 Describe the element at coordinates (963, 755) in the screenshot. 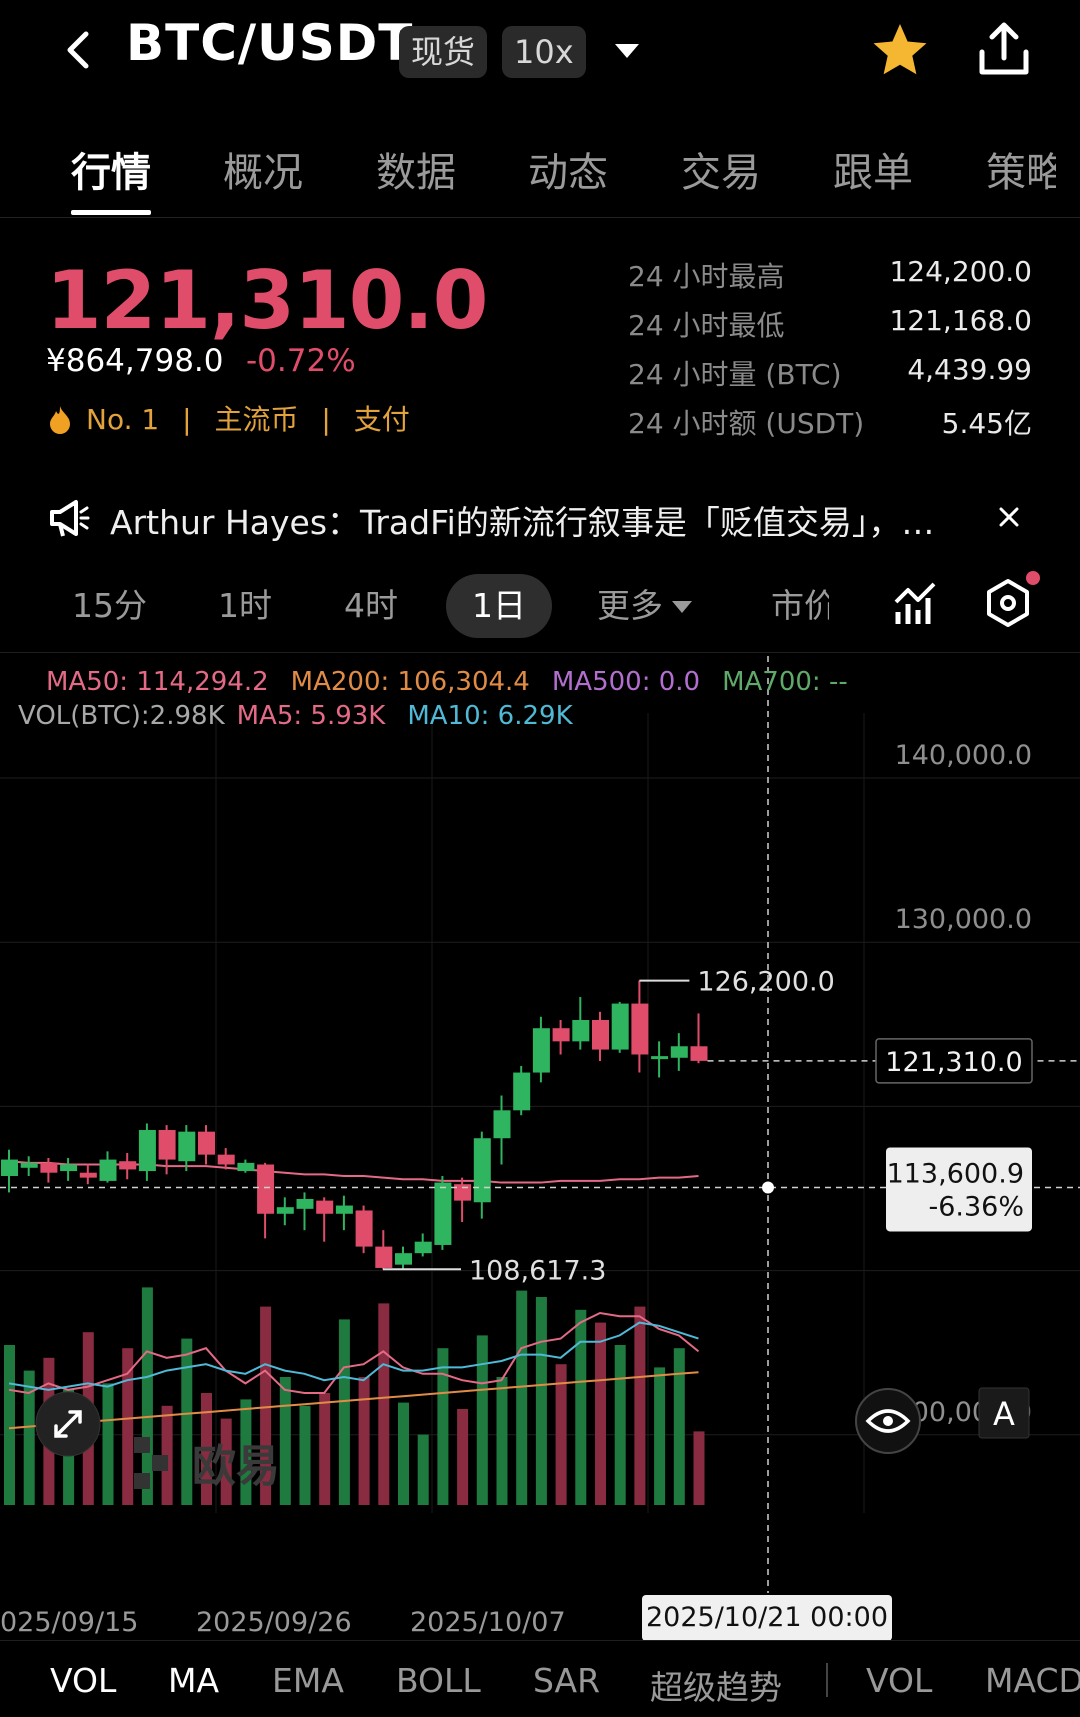

I see `price-axis-label: 140,000.0` at that location.